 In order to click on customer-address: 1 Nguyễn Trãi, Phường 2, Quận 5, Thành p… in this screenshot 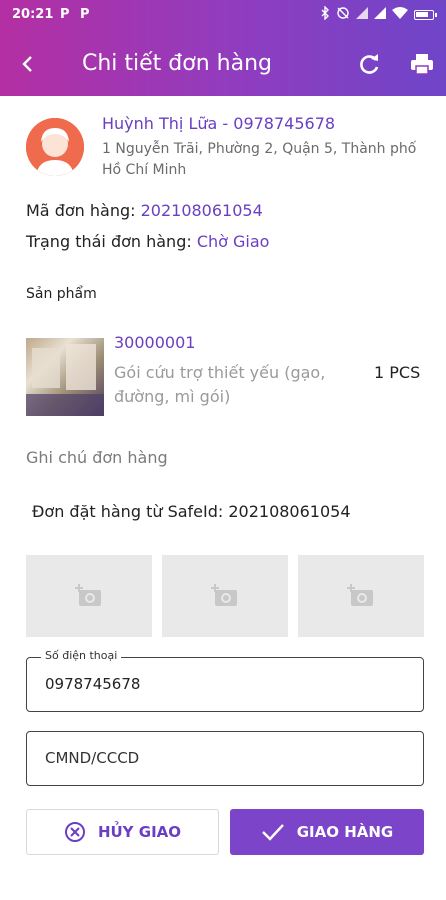, I will do `click(259, 159)`.